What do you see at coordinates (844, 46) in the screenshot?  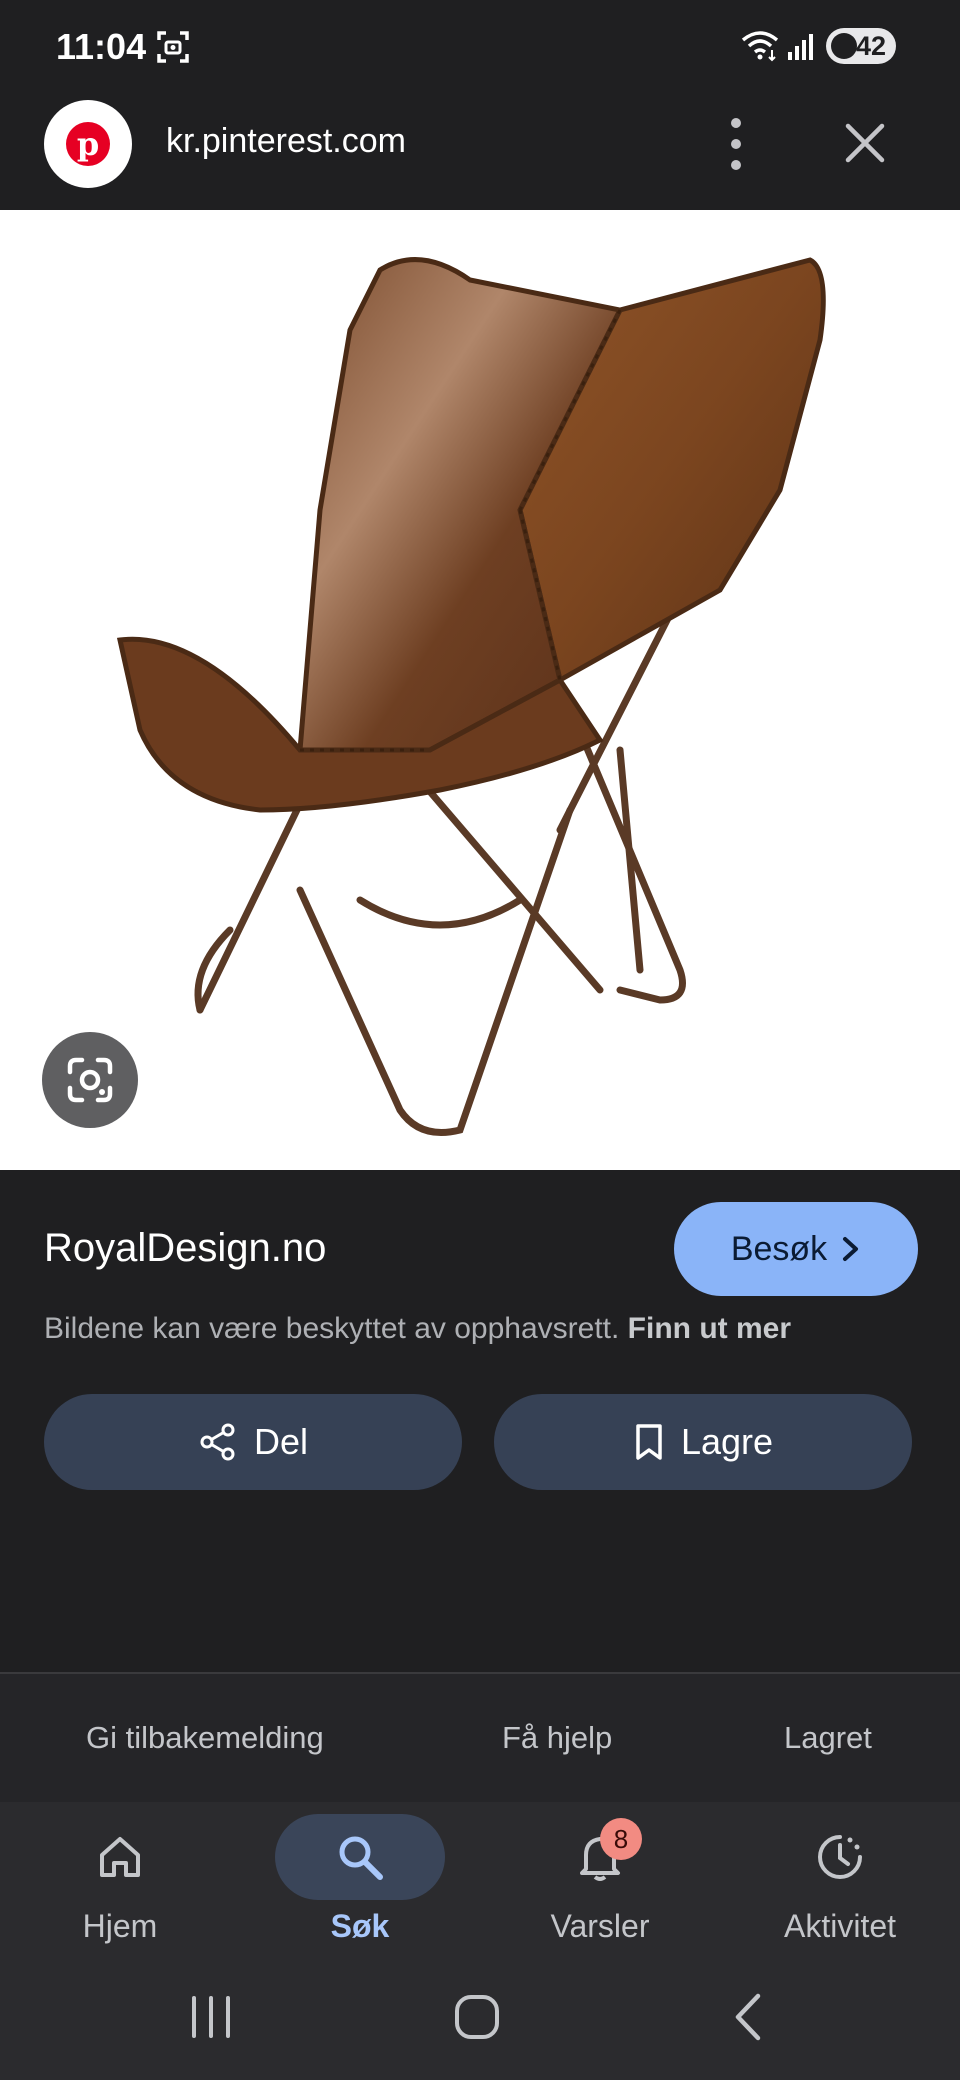 I see `battery-saver-icon` at bounding box center [844, 46].